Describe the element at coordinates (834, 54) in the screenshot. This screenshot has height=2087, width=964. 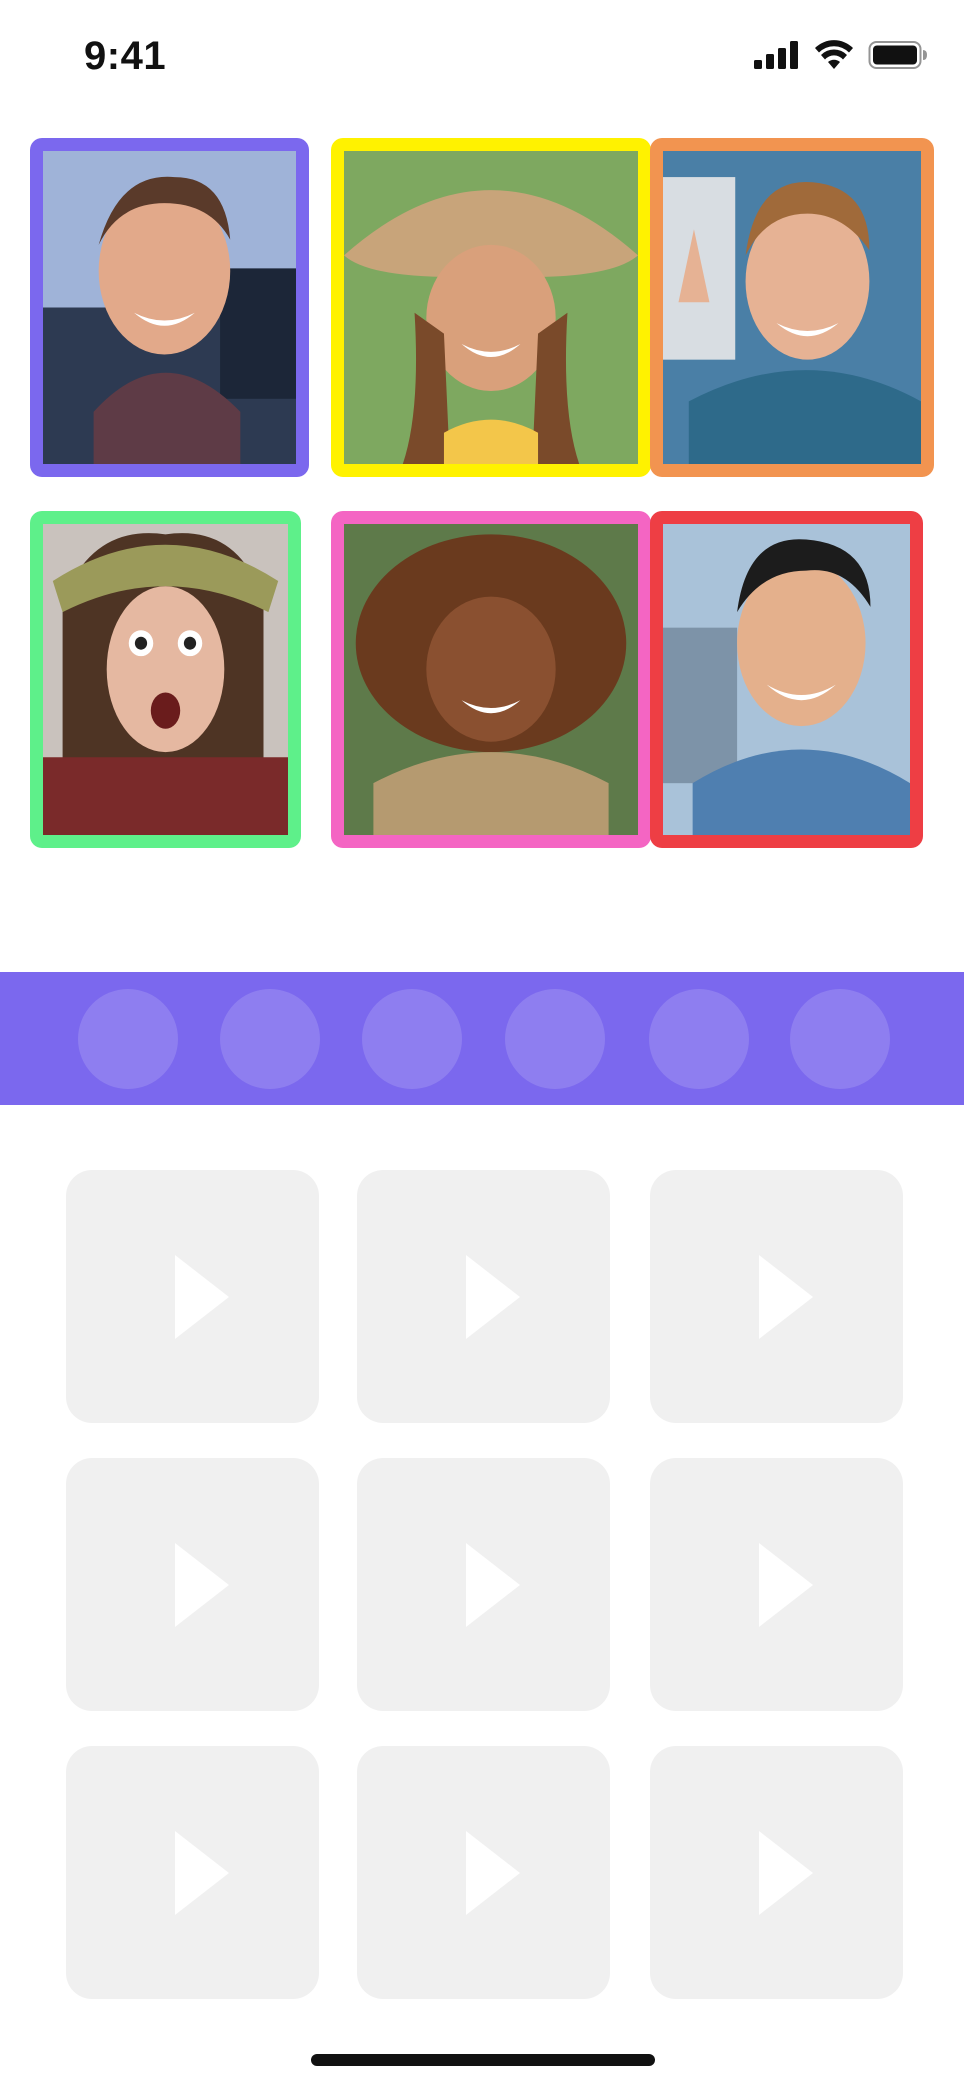
I see `wifi-icon` at that location.